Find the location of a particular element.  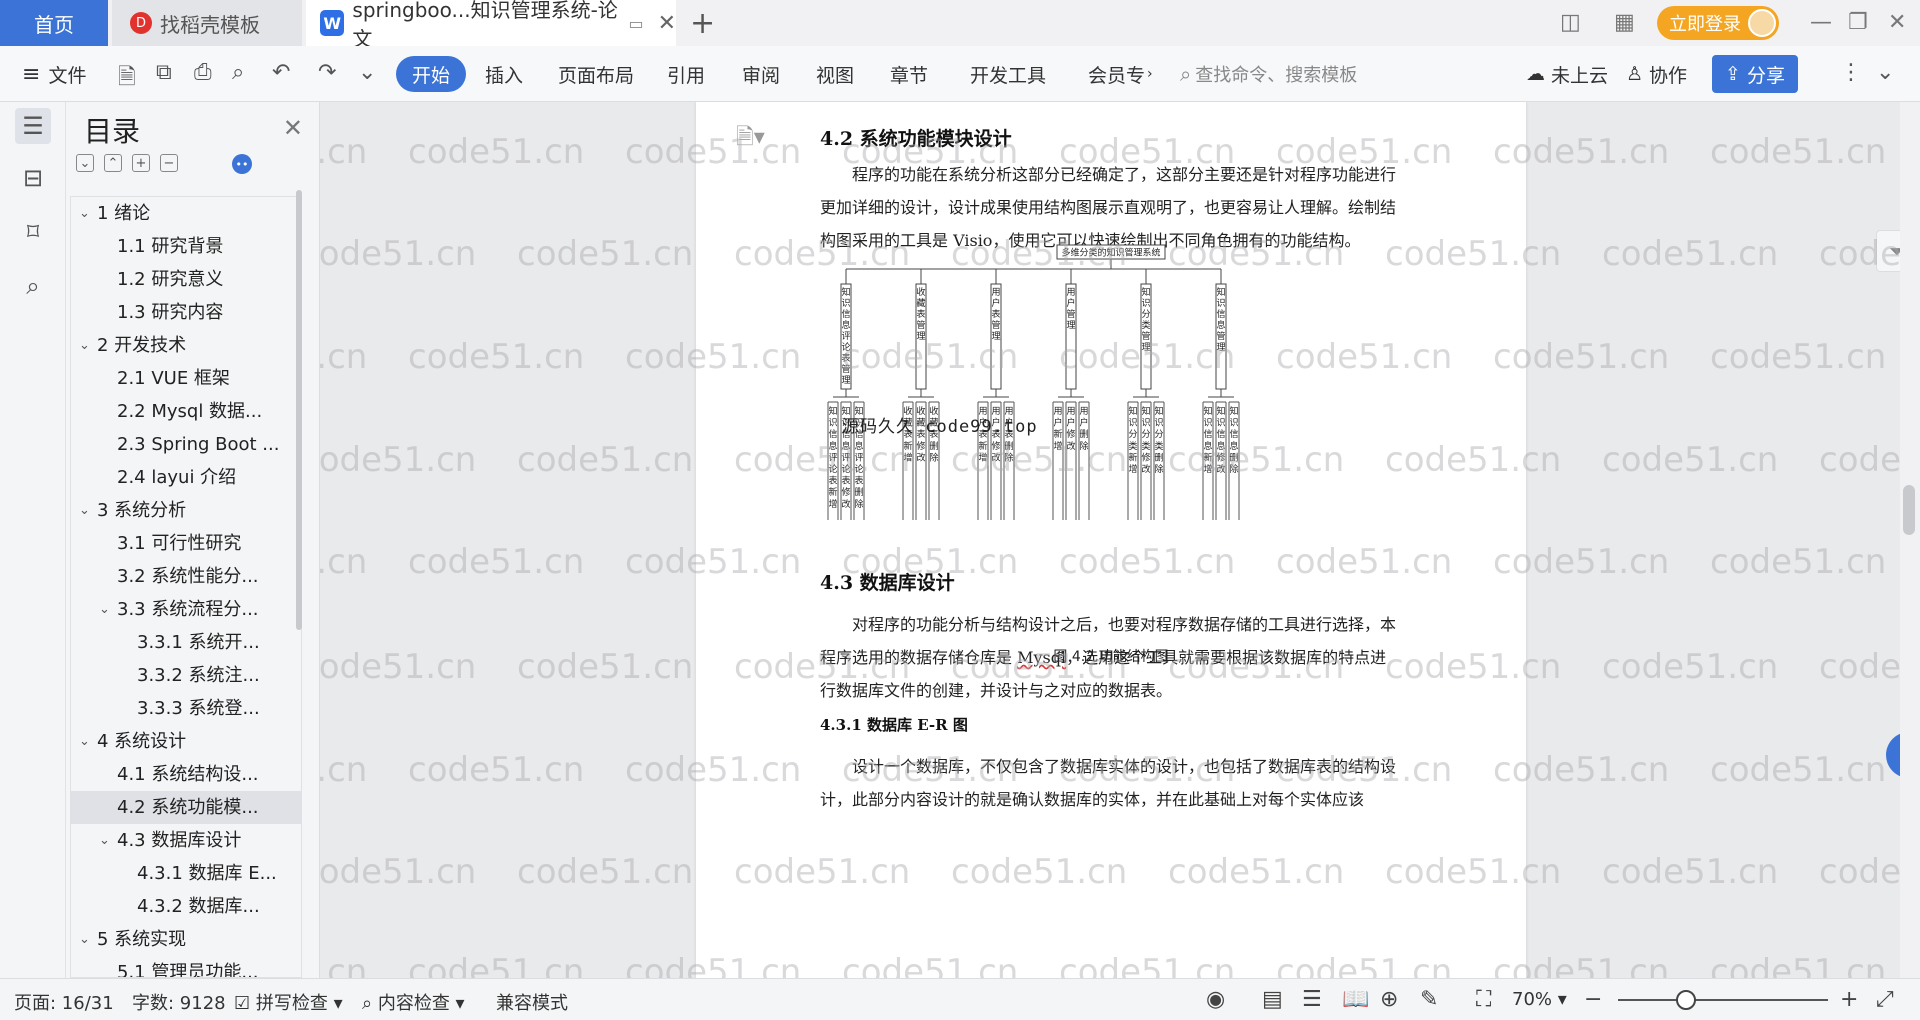

fullscreen-icon: ⤢ is located at coordinates (1885, 999).